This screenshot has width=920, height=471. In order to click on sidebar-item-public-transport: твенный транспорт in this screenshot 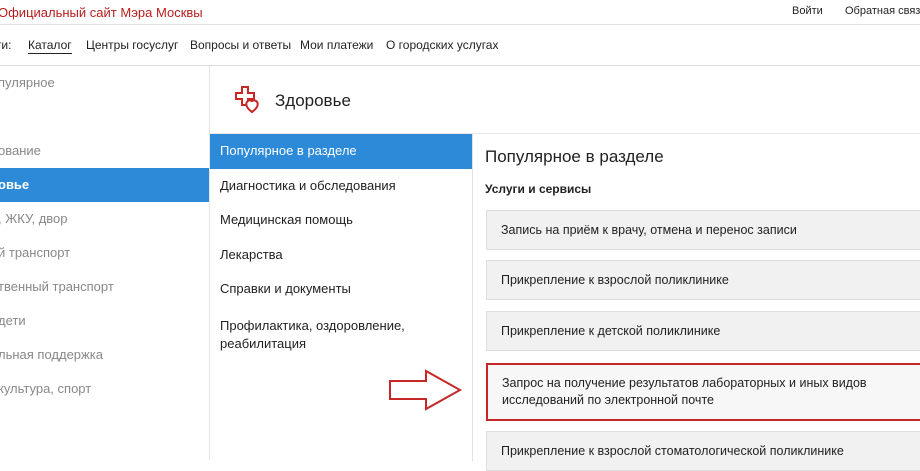, I will do `click(104, 287)`.